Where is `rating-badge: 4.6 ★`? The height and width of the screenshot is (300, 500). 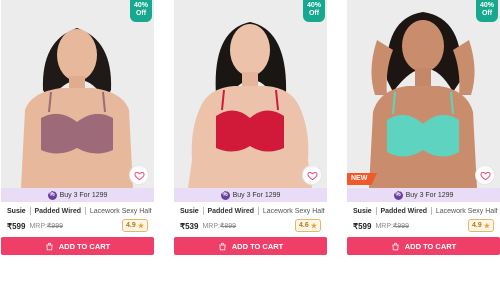
rating-badge: 4.6 ★ is located at coordinates (308, 225).